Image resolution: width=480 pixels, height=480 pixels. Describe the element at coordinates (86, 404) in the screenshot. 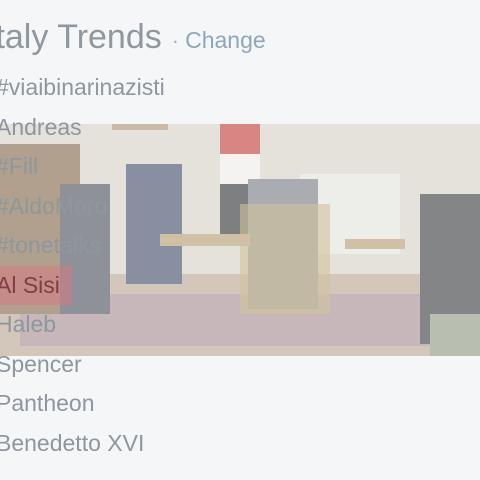

I see `trend-item: Pantheon` at that location.